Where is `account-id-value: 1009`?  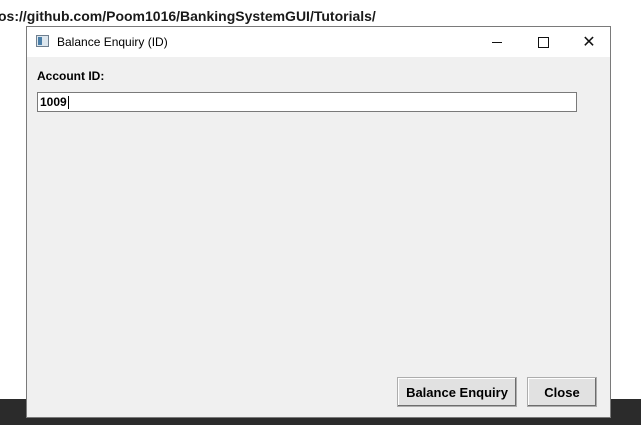 account-id-value: 1009 is located at coordinates (53, 102).